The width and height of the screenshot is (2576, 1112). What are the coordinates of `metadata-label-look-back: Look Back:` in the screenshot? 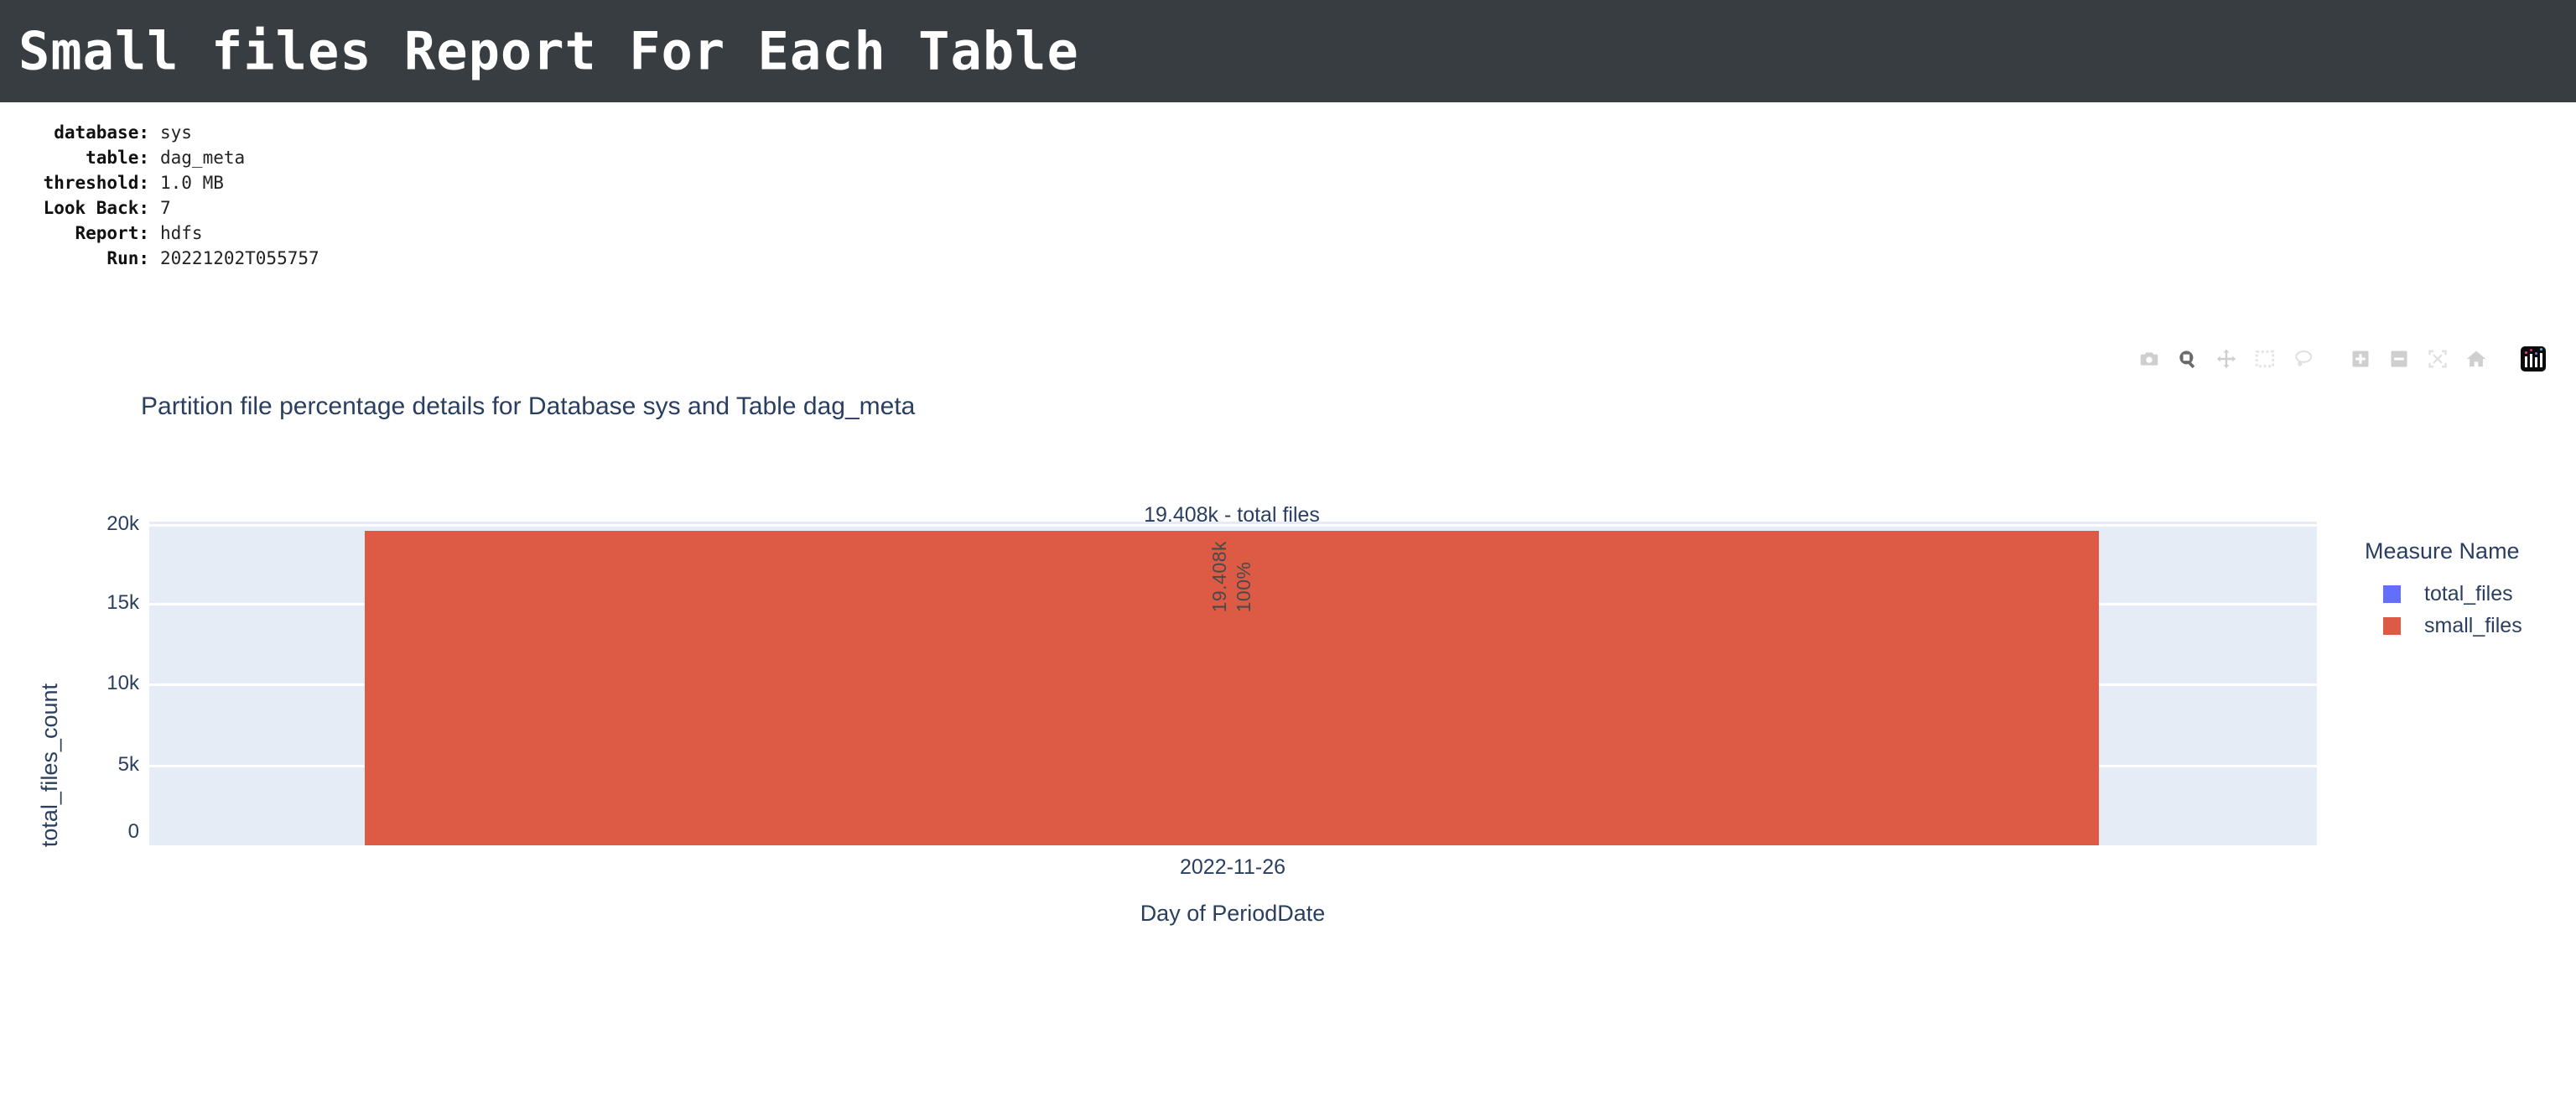 It's located at (96, 208).